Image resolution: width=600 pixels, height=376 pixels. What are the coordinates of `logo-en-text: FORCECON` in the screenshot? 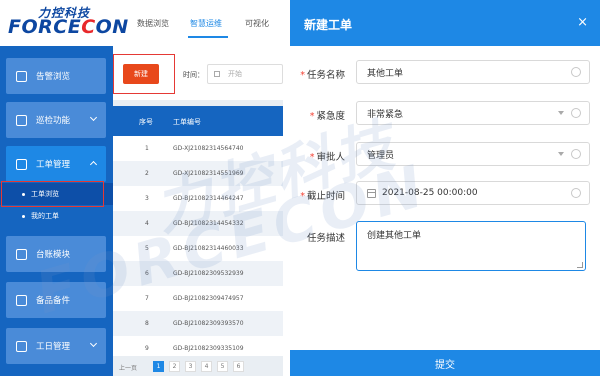 It's located at (68, 27).